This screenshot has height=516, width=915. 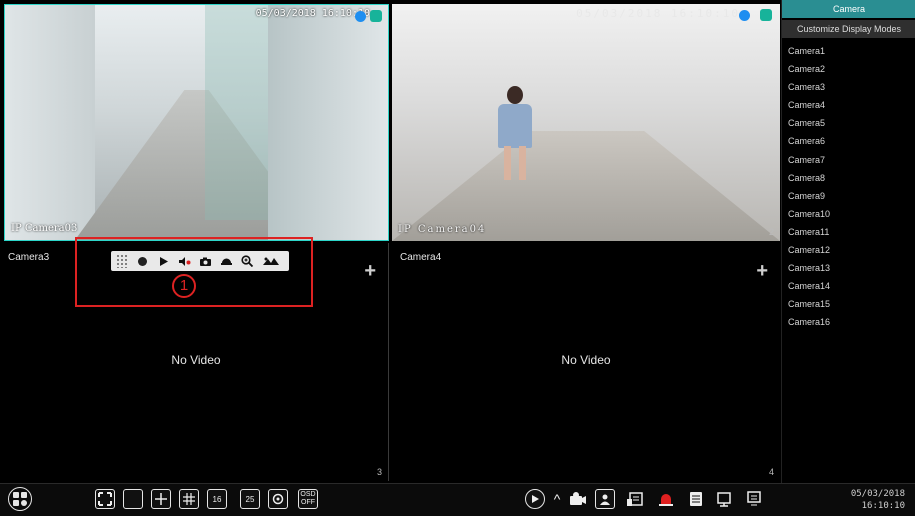 I want to click on list-item: Camera8, so click(x=848, y=178).